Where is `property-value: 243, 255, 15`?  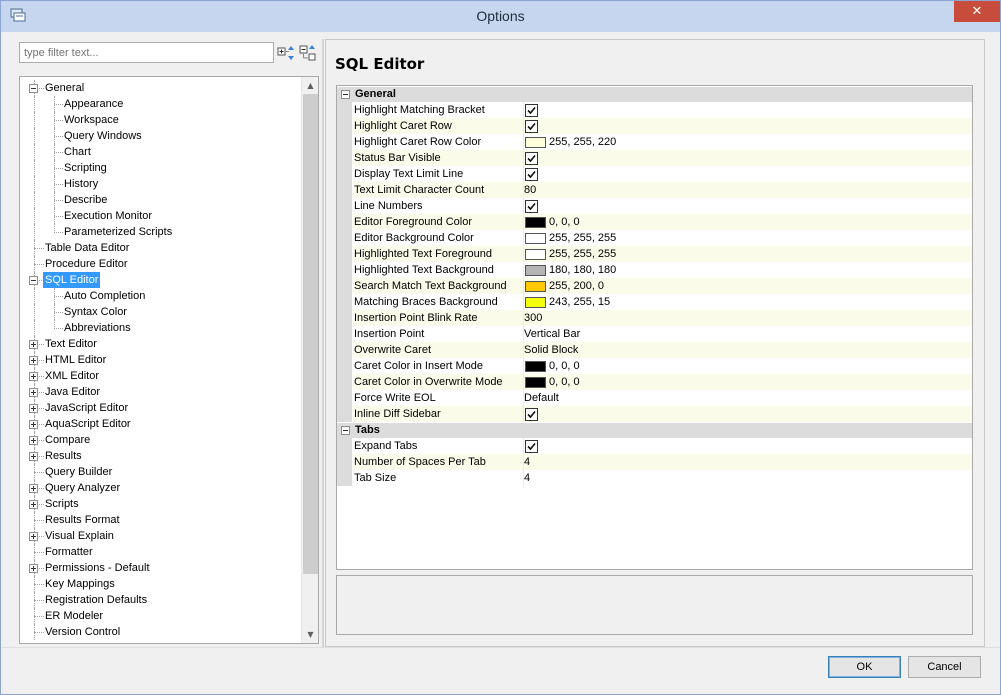
property-value: 243, 255, 15 is located at coordinates (748, 302).